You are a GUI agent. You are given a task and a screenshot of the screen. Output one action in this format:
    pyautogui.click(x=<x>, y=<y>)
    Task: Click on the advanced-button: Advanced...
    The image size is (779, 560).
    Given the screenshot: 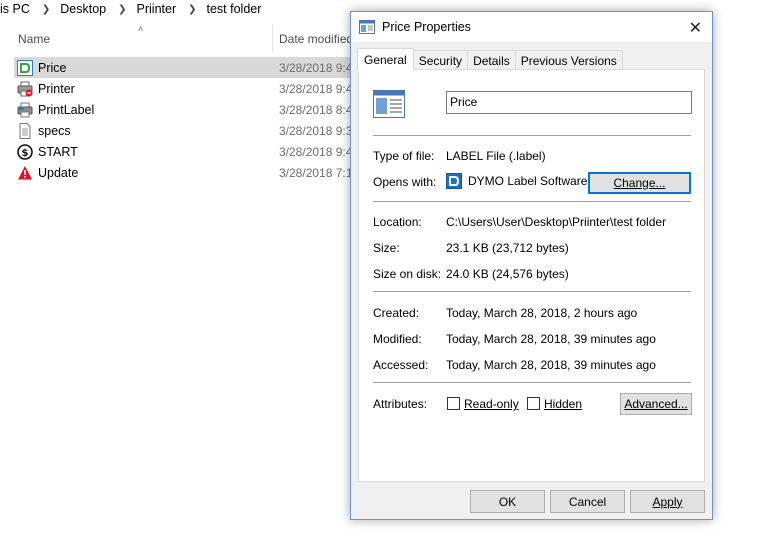 What is the action you would take?
    pyautogui.click(x=656, y=404)
    